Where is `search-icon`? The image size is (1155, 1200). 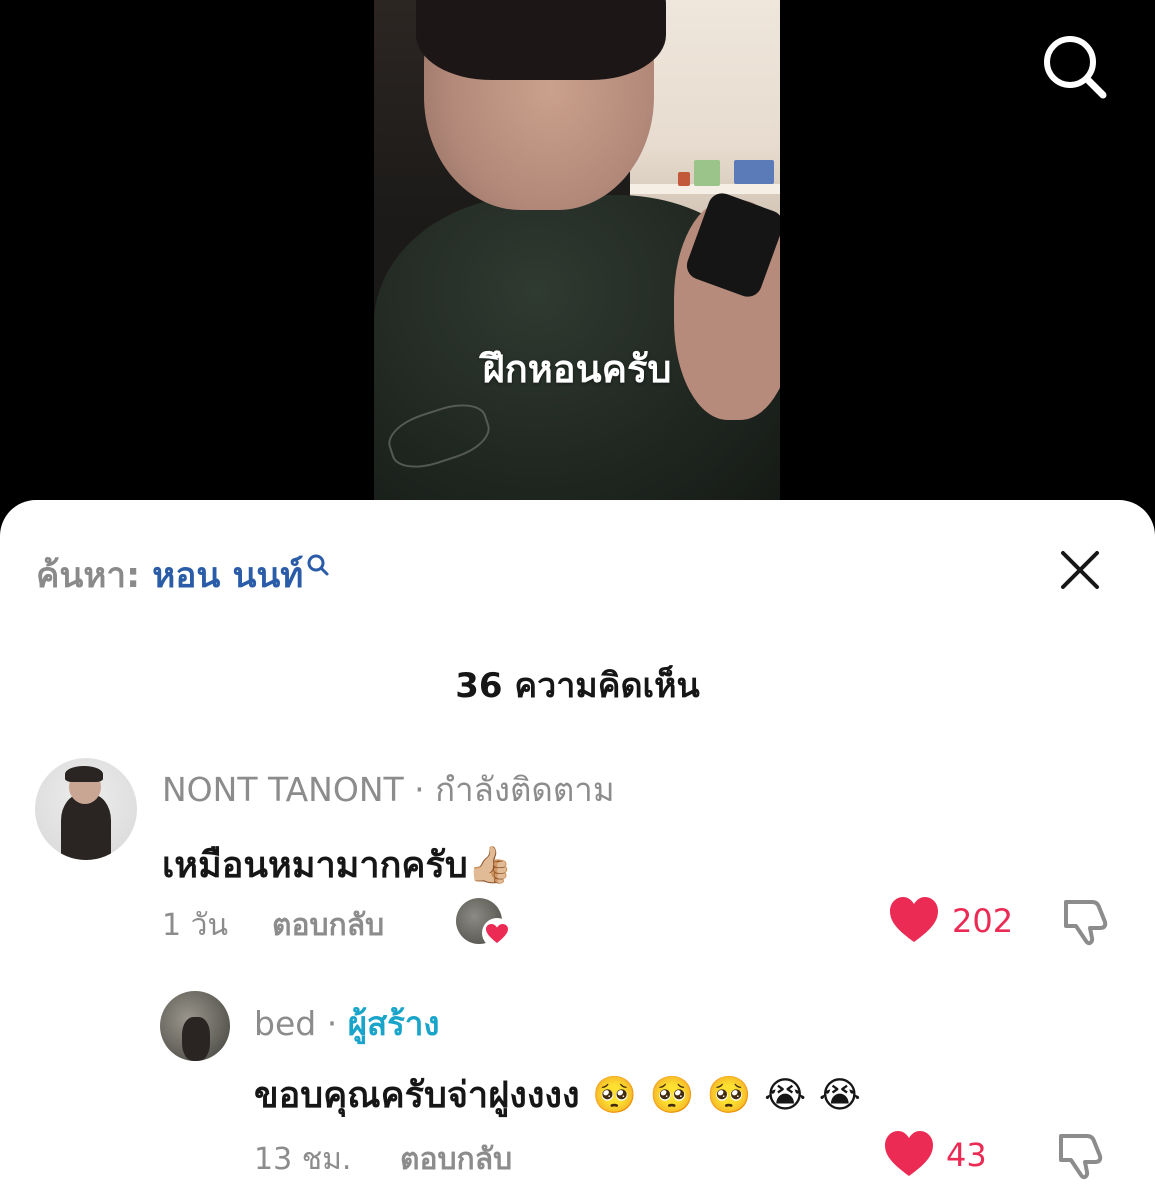
search-icon is located at coordinates (1074, 66).